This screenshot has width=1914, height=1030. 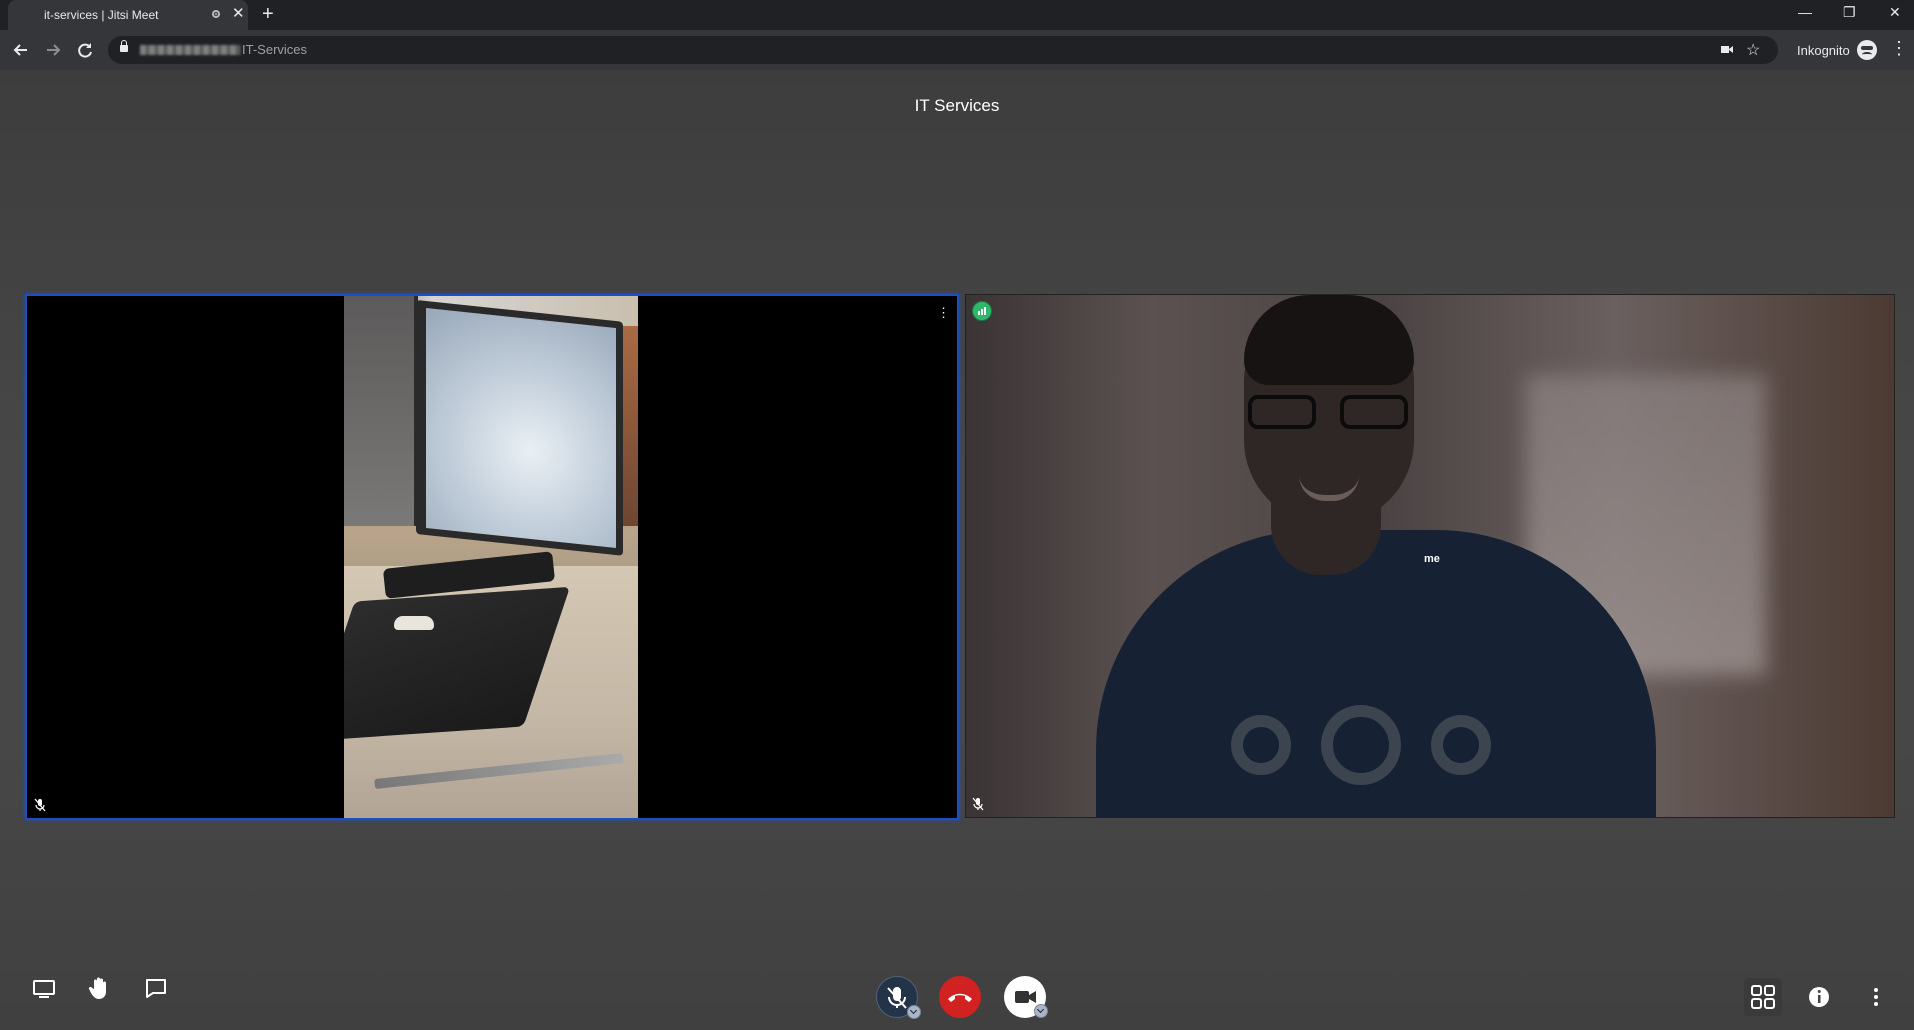 I want to click on tile-view-button, so click(x=1763, y=997).